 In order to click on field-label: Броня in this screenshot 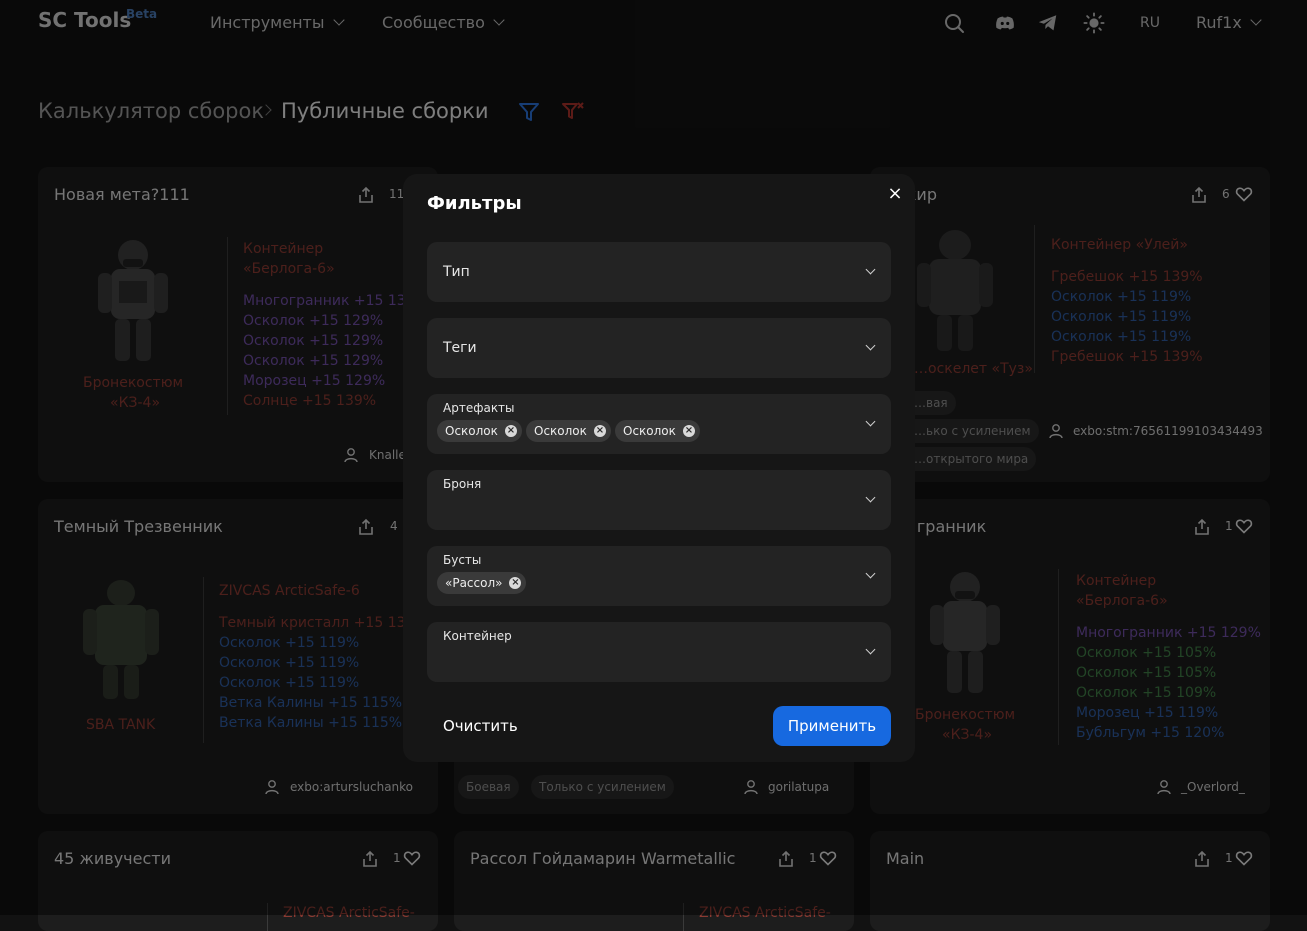, I will do `click(462, 484)`.